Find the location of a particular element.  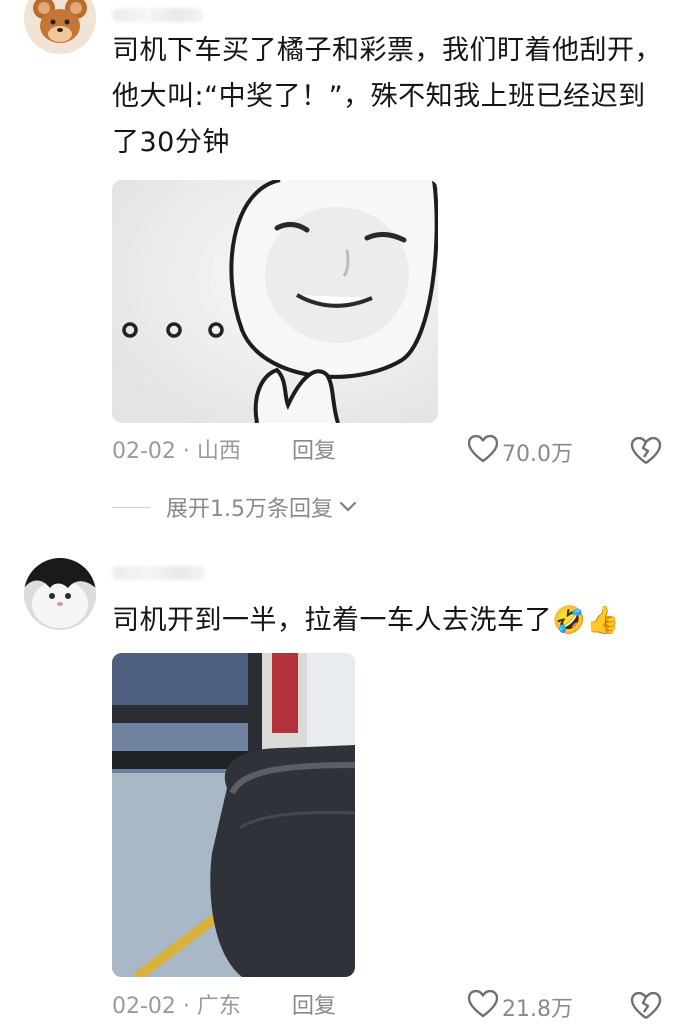

like-button: 70.0万 is located at coordinates (520, 451).